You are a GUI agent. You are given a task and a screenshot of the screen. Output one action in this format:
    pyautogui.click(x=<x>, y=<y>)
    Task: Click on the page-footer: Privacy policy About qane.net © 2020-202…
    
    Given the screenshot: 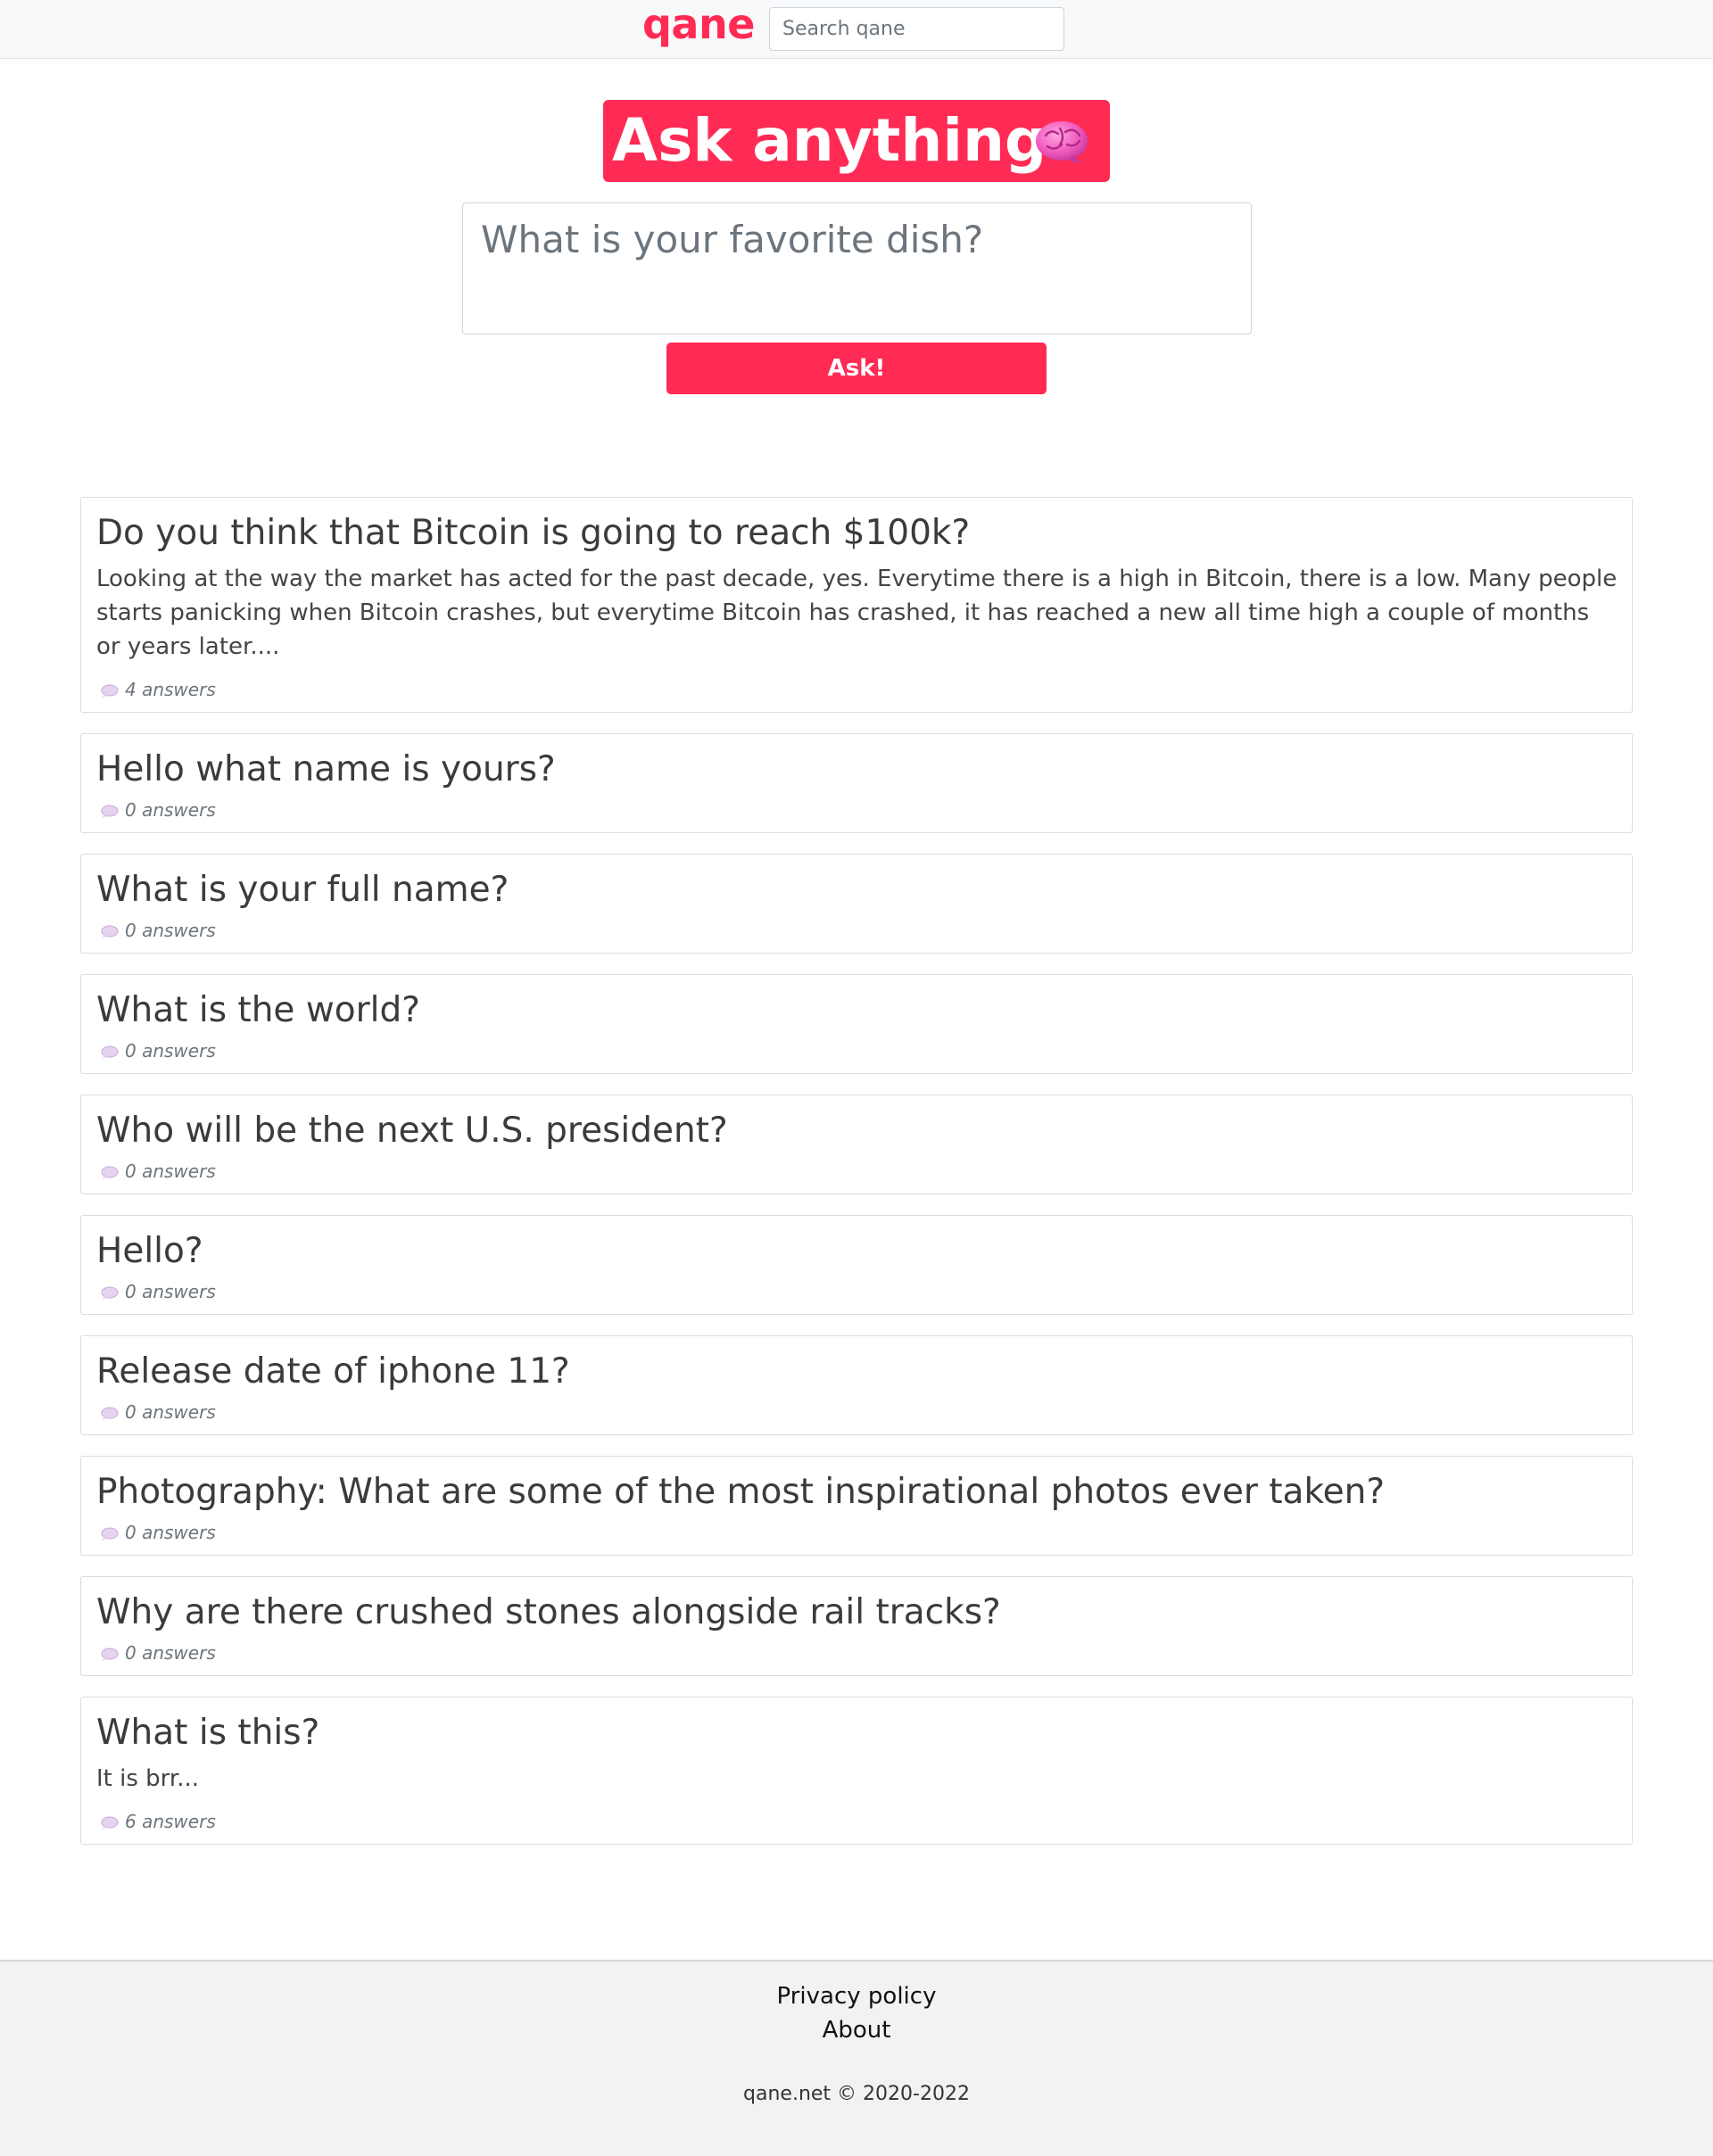 What is the action you would take?
    pyautogui.click(x=856, y=2058)
    